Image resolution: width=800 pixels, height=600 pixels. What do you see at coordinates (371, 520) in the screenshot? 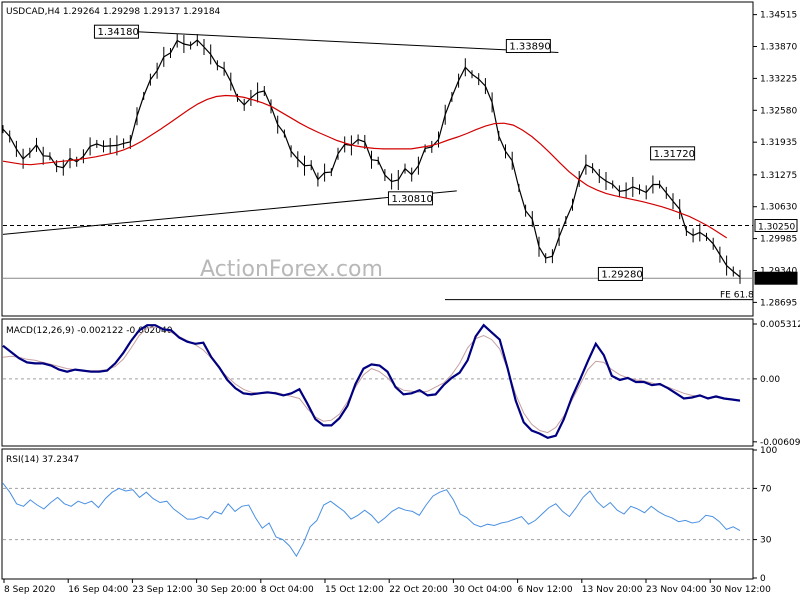
I see `rsi-line` at bounding box center [371, 520].